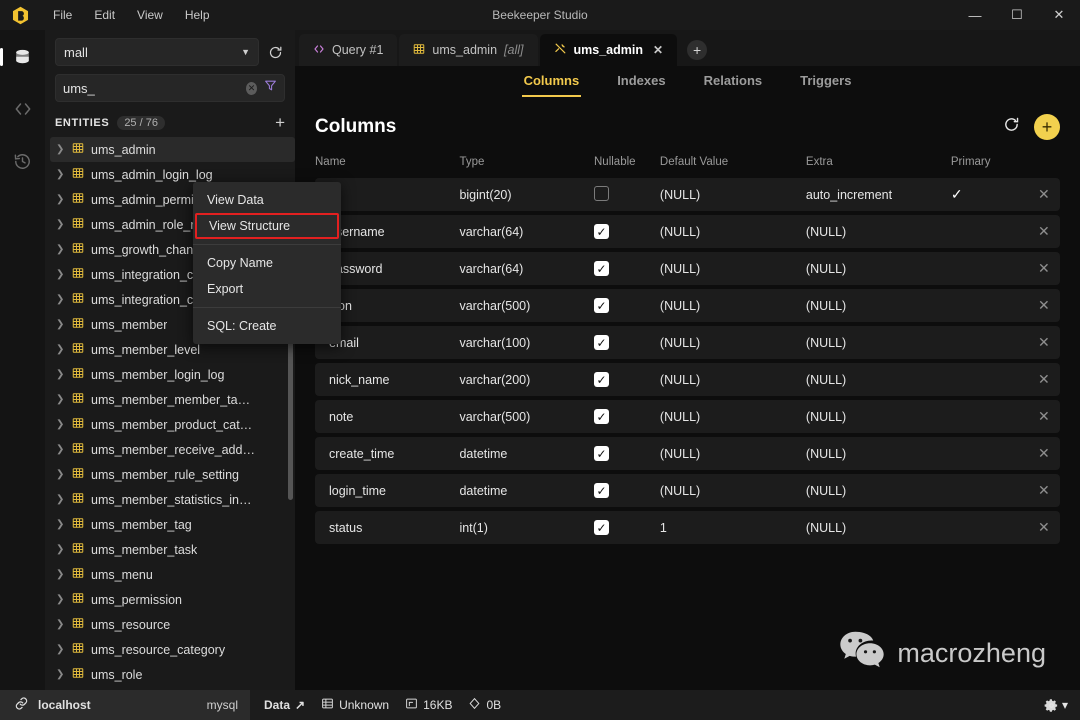 This screenshot has width=1080, height=720. I want to click on table-row: create_time datetime ✓ (NULL) (NULL) ✕, so click(687, 453).